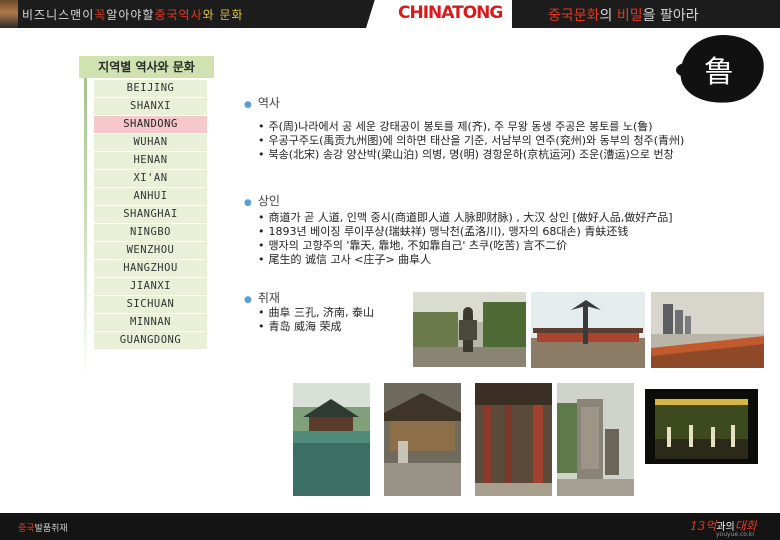 Image resolution: width=780 pixels, height=540 pixels. Describe the element at coordinates (150, 178) in the screenshot. I see `sidebar-item-xian: XI'AN` at that location.